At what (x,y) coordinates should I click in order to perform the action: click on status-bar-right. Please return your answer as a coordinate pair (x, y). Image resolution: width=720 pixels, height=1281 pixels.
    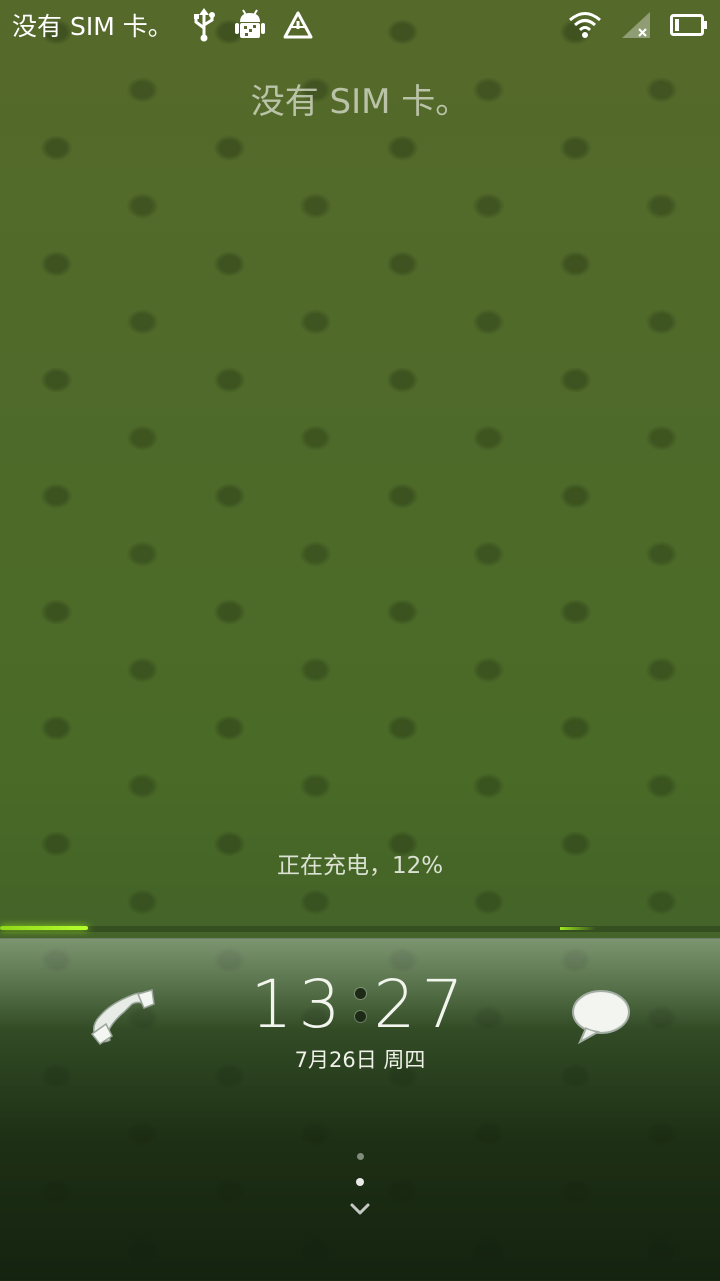
    Looking at the image, I should click on (638, 25).